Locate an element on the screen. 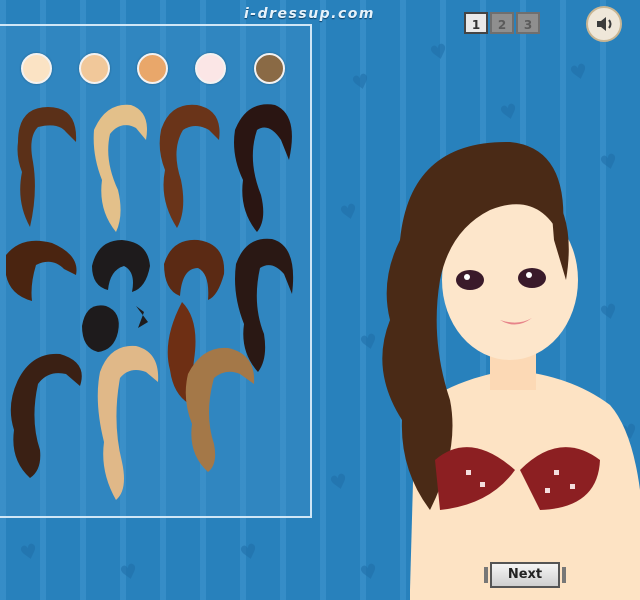 The image size is (640, 600). page-3-button: 3 is located at coordinates (528, 23).